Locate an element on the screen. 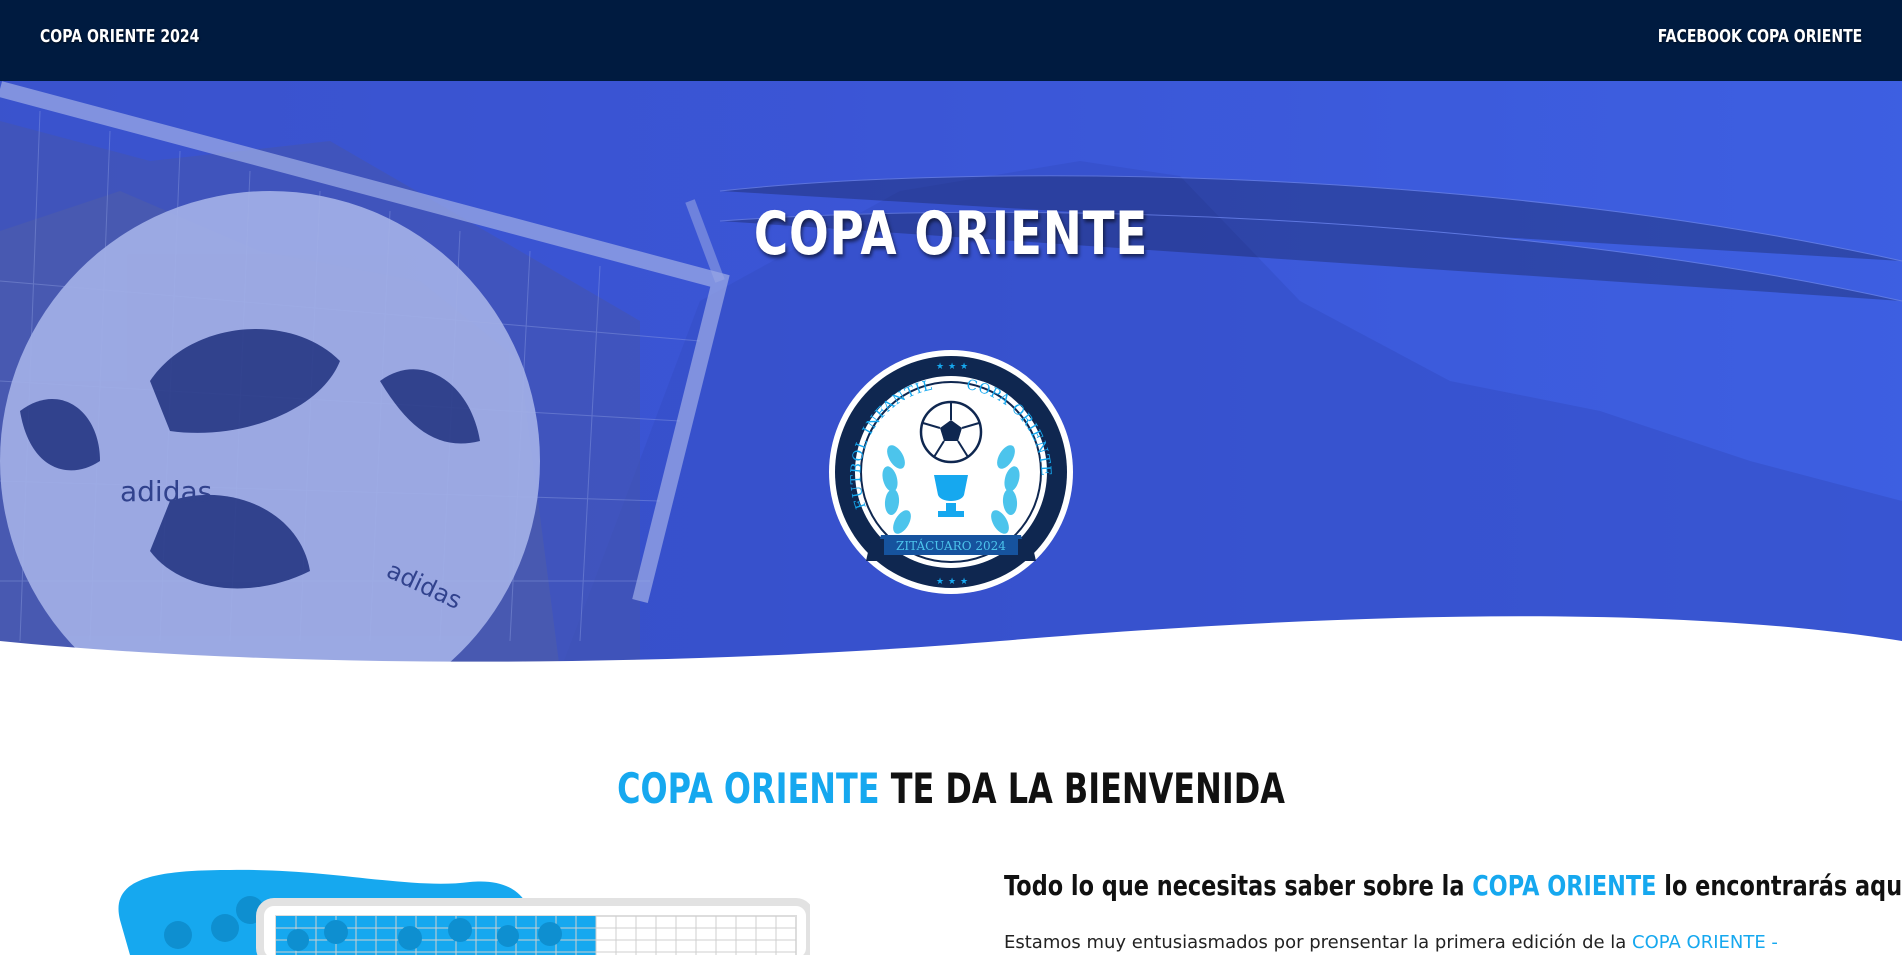 Image resolution: width=1902 pixels, height=955 pixels. info-heading-text: Todo lo que necesitas saber sobre la is located at coordinates (1238, 885).